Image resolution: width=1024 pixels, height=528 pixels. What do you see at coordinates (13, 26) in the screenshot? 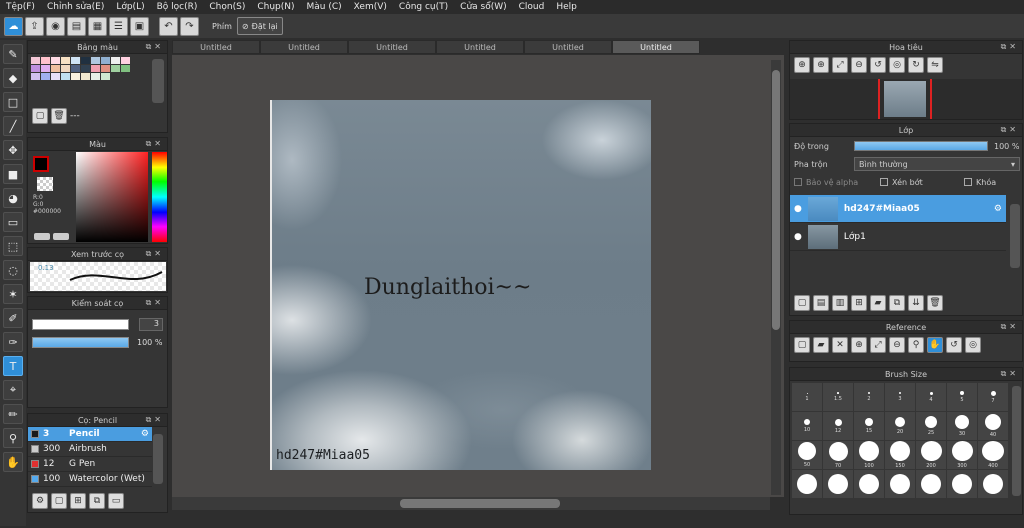
I see `cloud-icon: ☁` at bounding box center [13, 26].